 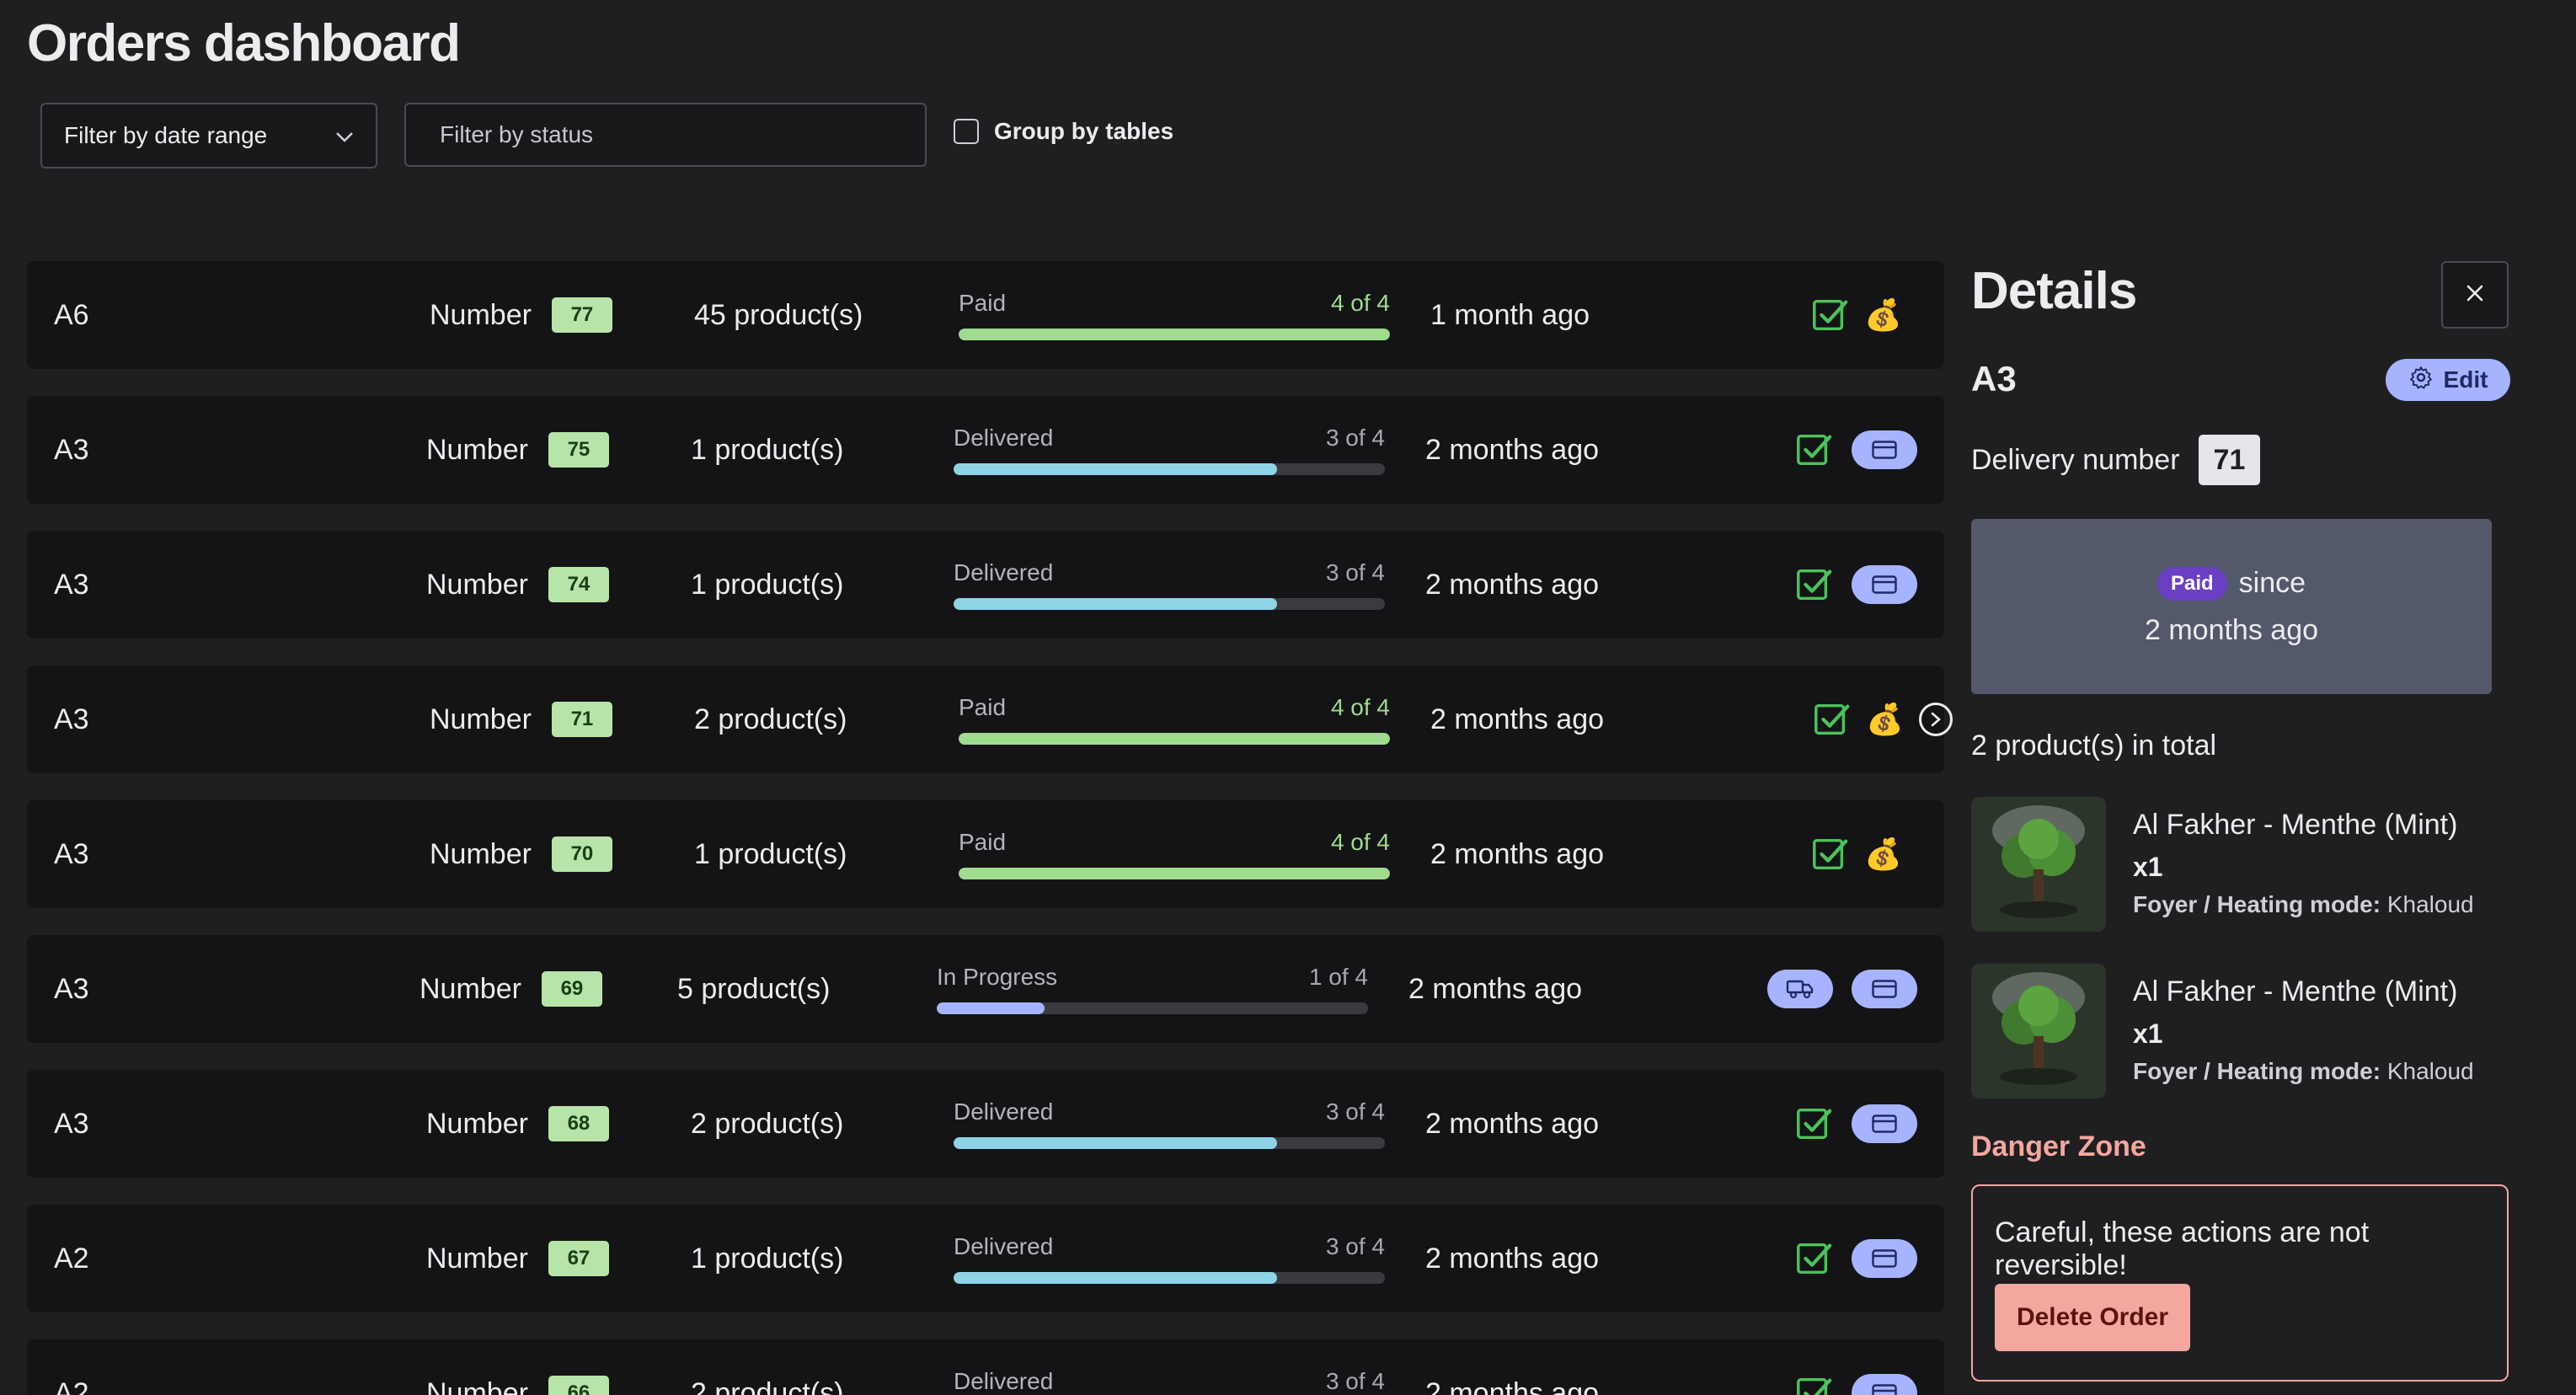 I want to click on group-by-tables-toggle: Group by tables, so click(x=1063, y=131).